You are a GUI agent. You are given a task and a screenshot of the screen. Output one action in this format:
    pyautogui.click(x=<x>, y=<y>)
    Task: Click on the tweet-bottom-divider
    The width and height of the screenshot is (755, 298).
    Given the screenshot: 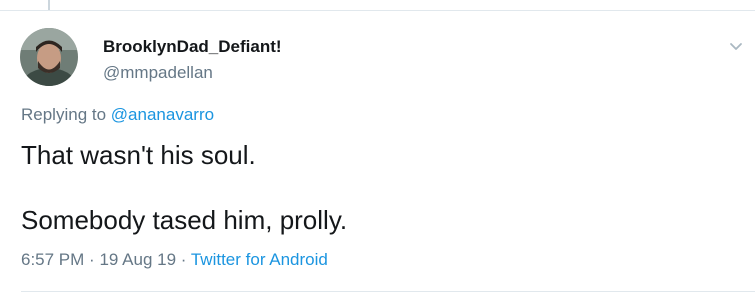 What is the action you would take?
    pyautogui.click(x=388, y=291)
    